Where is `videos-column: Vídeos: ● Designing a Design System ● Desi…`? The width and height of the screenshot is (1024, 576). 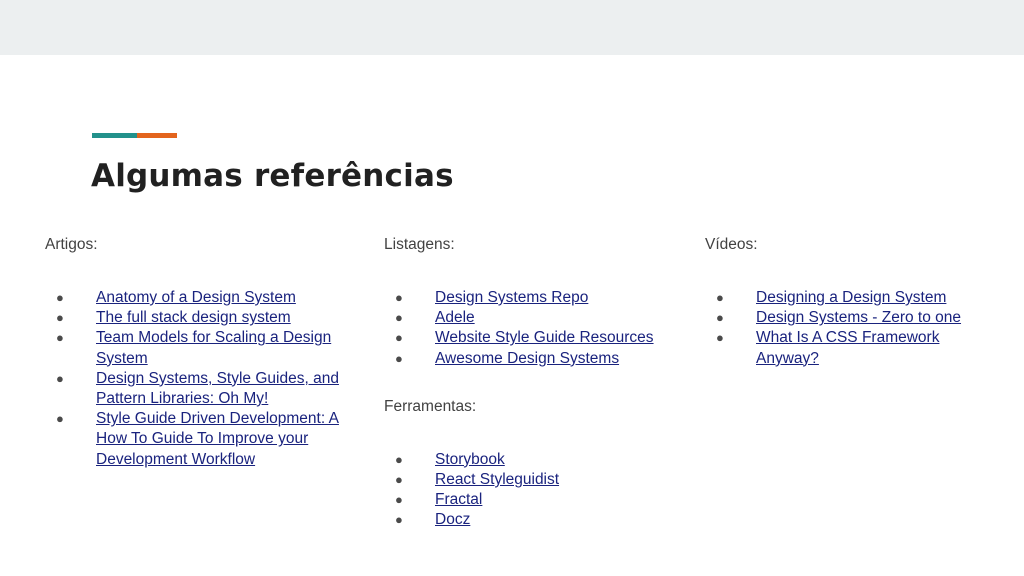
videos-column: Vídeos: ● Designing a Design System ● Desi… is located at coordinates (864, 302).